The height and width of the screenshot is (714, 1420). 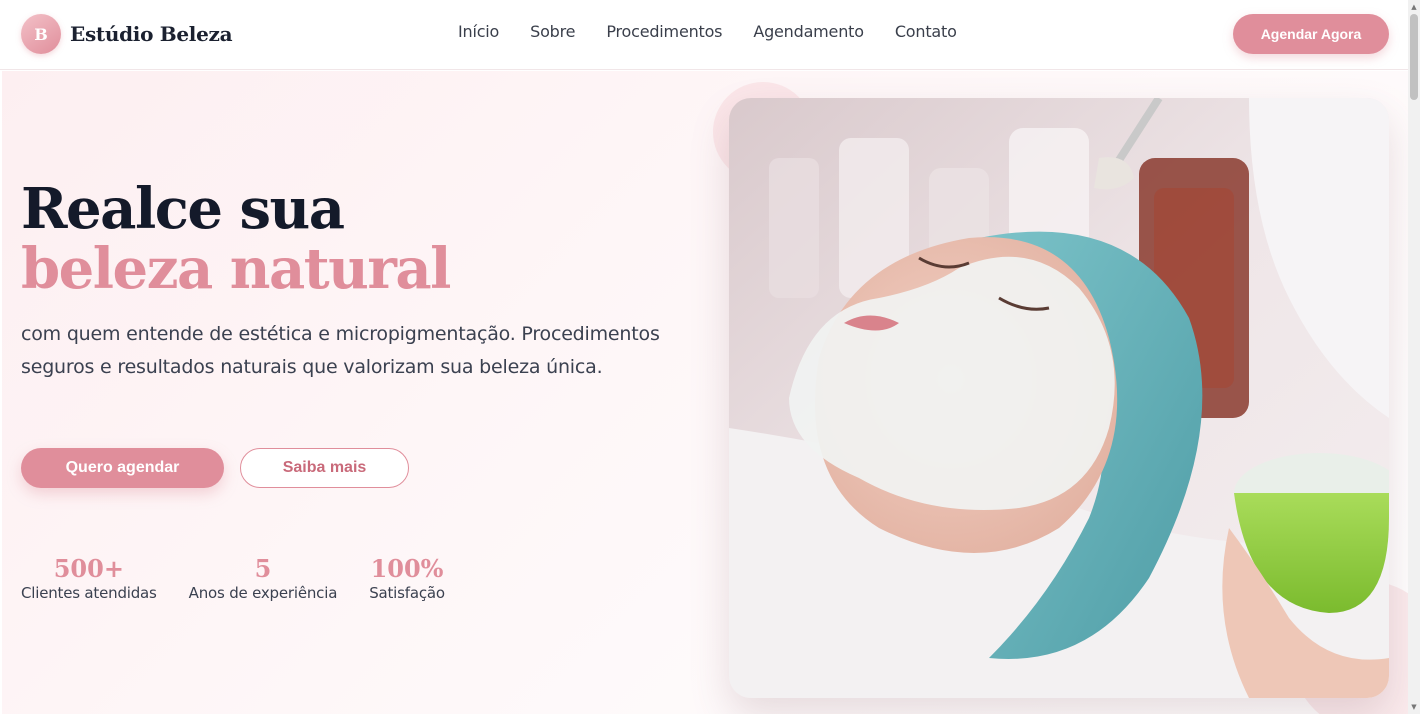 I want to click on learn-more-button: Saiba mais, so click(x=324, y=468).